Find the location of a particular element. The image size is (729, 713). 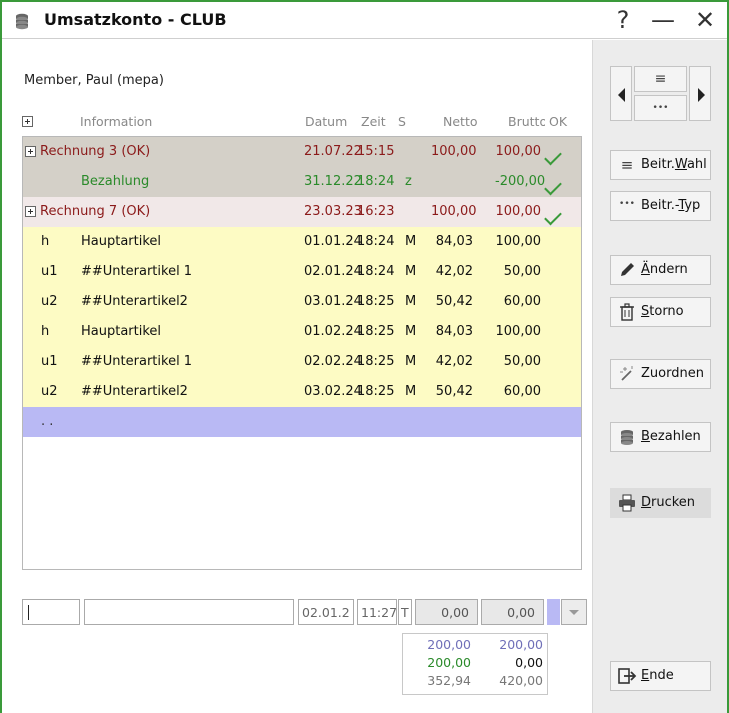

menu-icon: ≡ is located at coordinates (660, 79).